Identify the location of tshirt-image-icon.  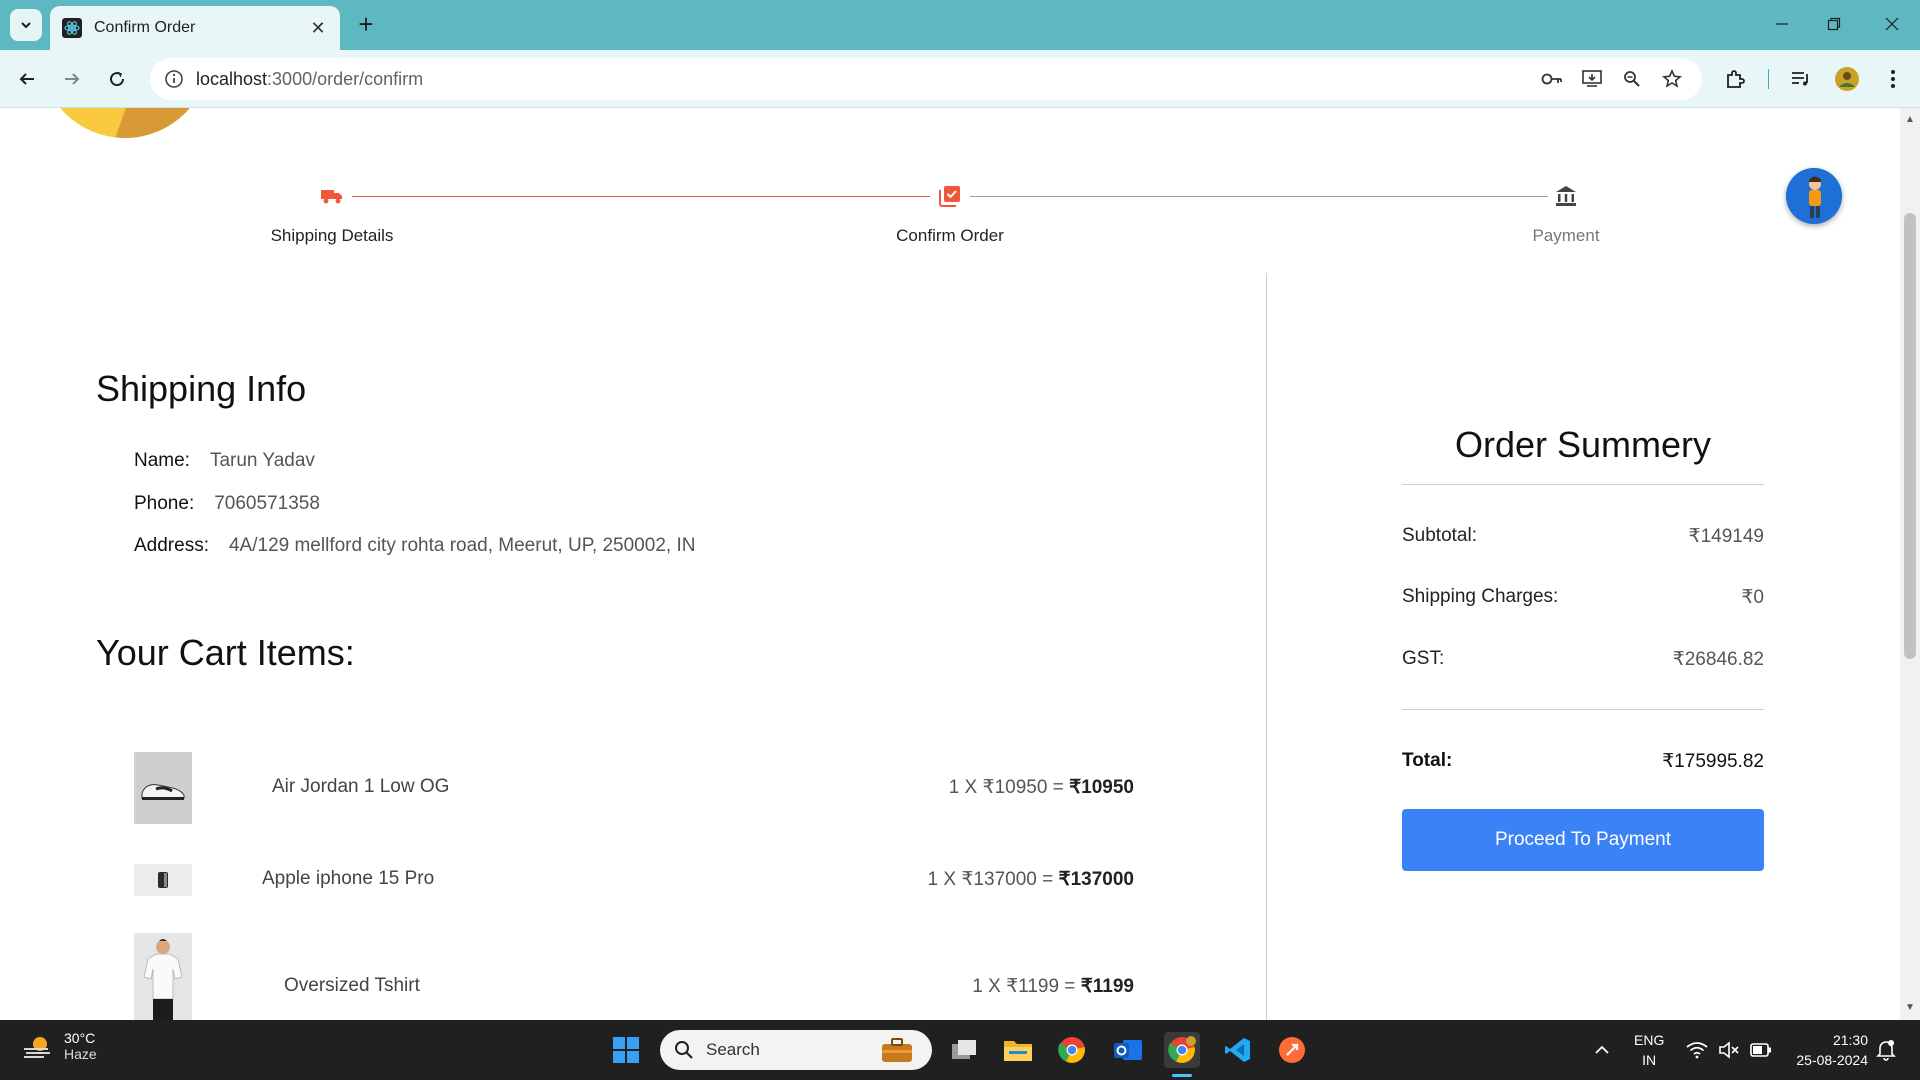
(163, 979).